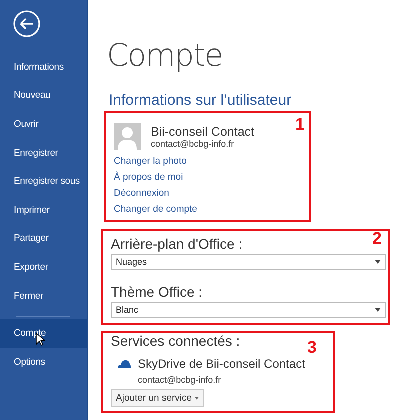 The image size is (401, 420). I want to click on menu-item: Partager, so click(43, 239).